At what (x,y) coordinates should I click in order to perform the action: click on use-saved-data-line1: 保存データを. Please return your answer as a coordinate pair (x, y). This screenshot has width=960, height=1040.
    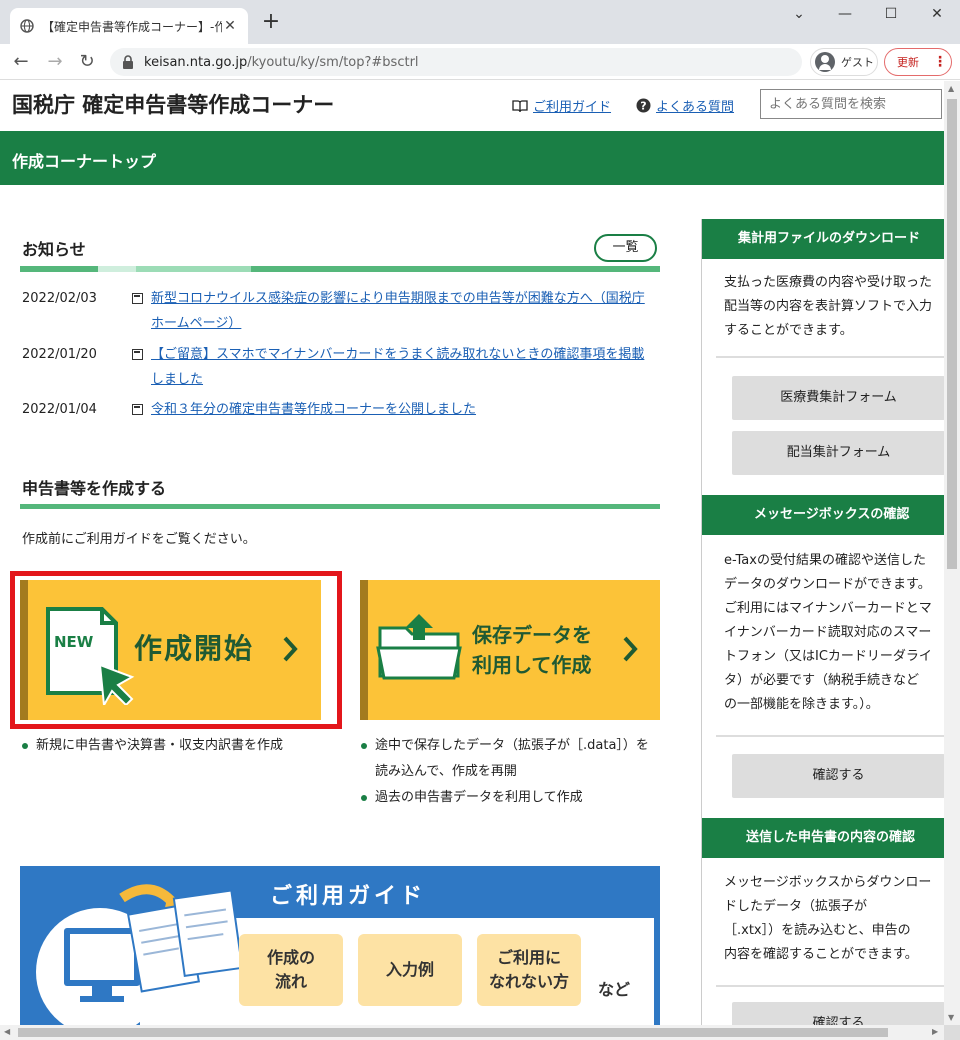
    Looking at the image, I should click on (532, 635).